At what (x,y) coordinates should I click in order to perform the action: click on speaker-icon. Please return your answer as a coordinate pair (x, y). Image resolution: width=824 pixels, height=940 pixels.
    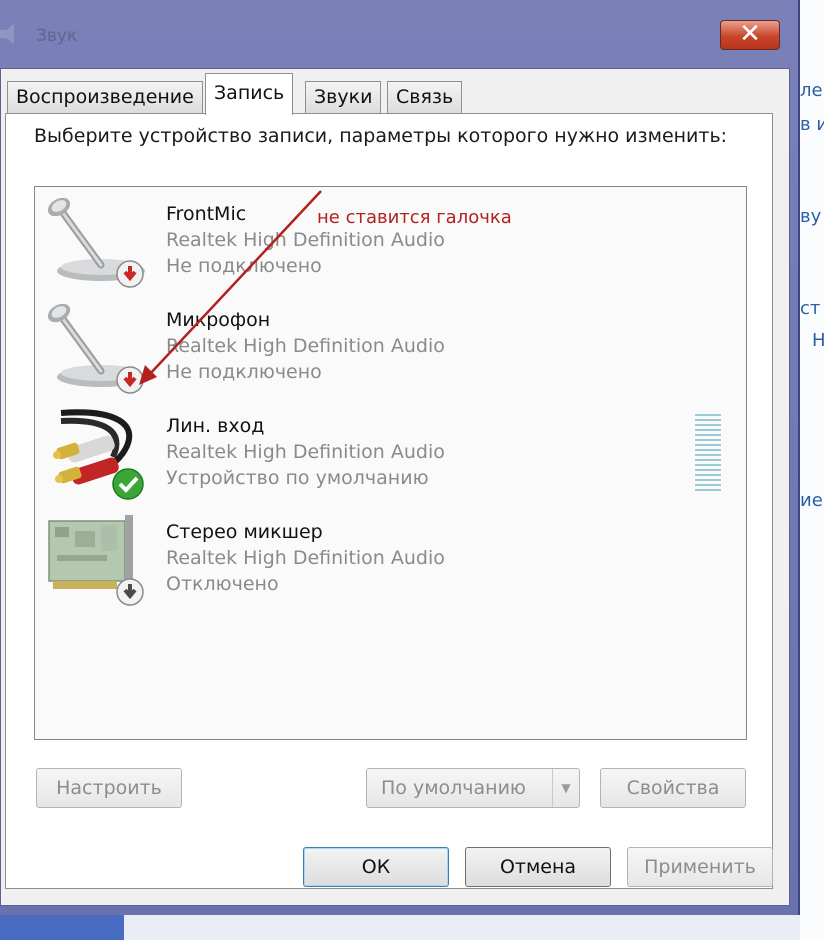
    Looking at the image, I should click on (7, 34).